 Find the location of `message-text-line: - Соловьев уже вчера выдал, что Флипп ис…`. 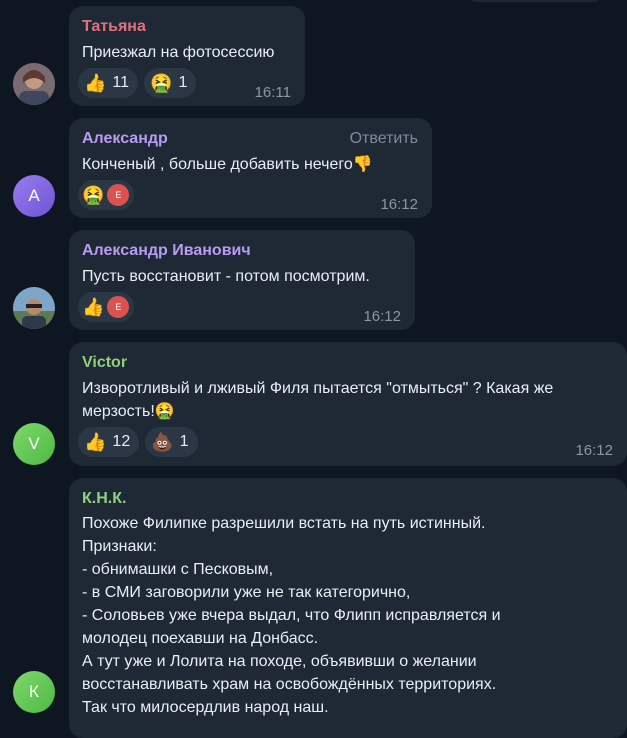

message-text-line: - Соловьев уже вчера выдал, что Флипп ис… is located at coordinates (291, 615).